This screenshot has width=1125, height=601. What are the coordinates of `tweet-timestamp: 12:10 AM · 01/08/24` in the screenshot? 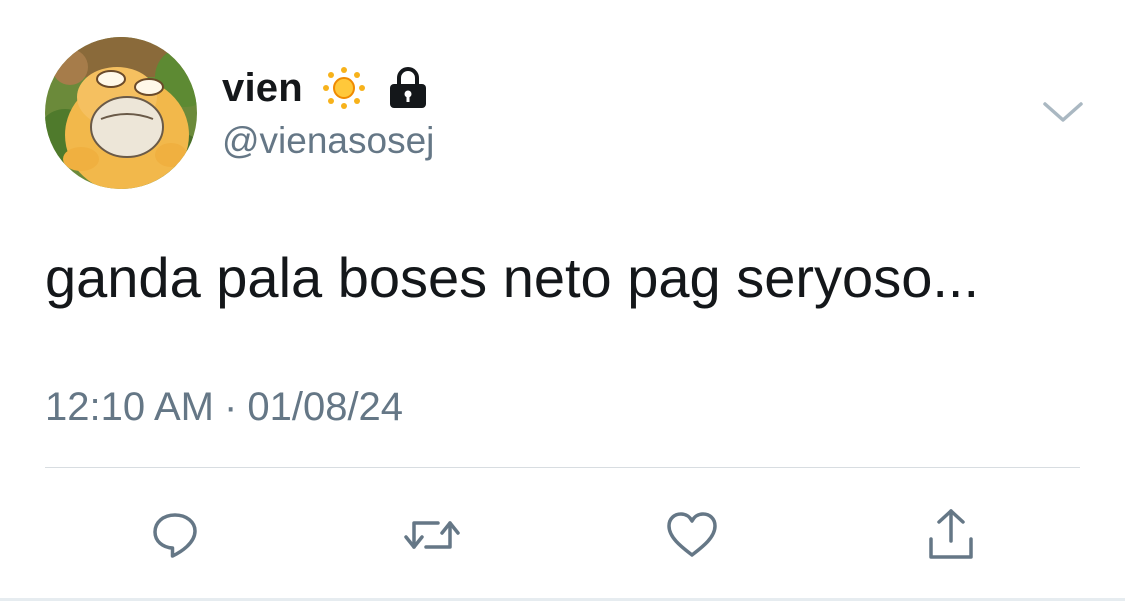 It's located at (224, 407).